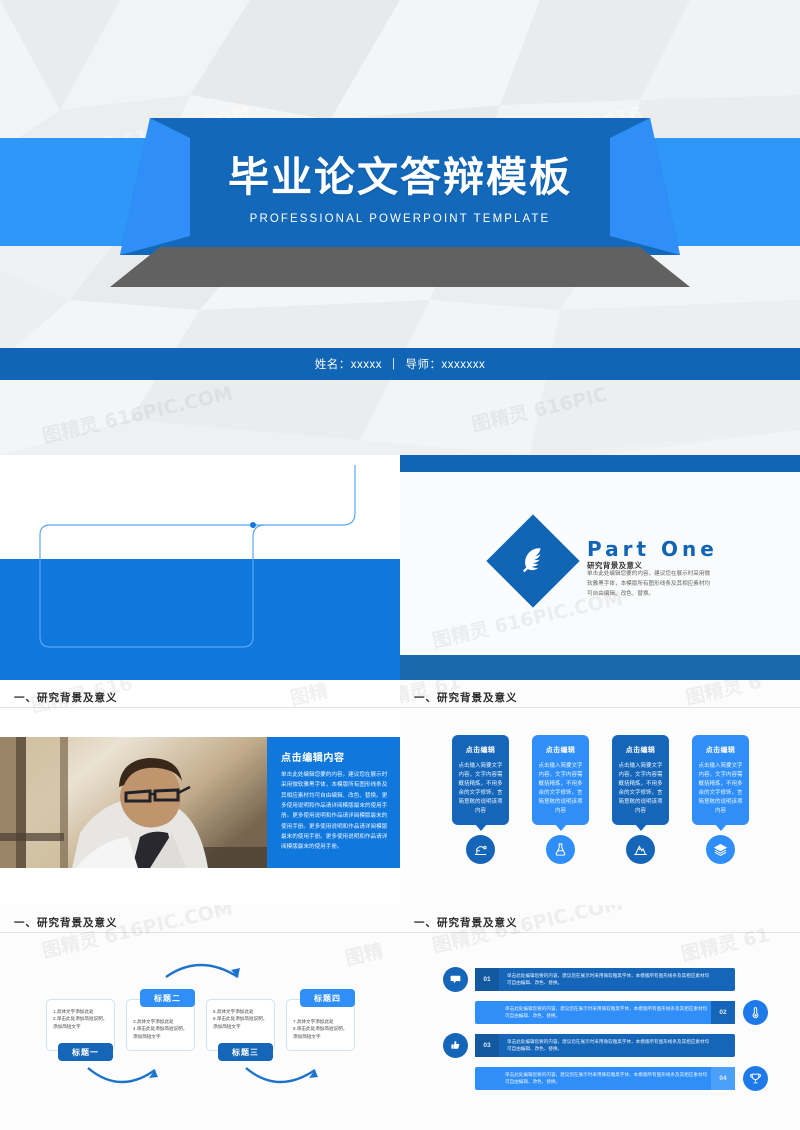  Describe the element at coordinates (400, 364) in the screenshot. I see `author-band-content: 姓名：xxxxx | 导师：xxxxxxx` at that location.